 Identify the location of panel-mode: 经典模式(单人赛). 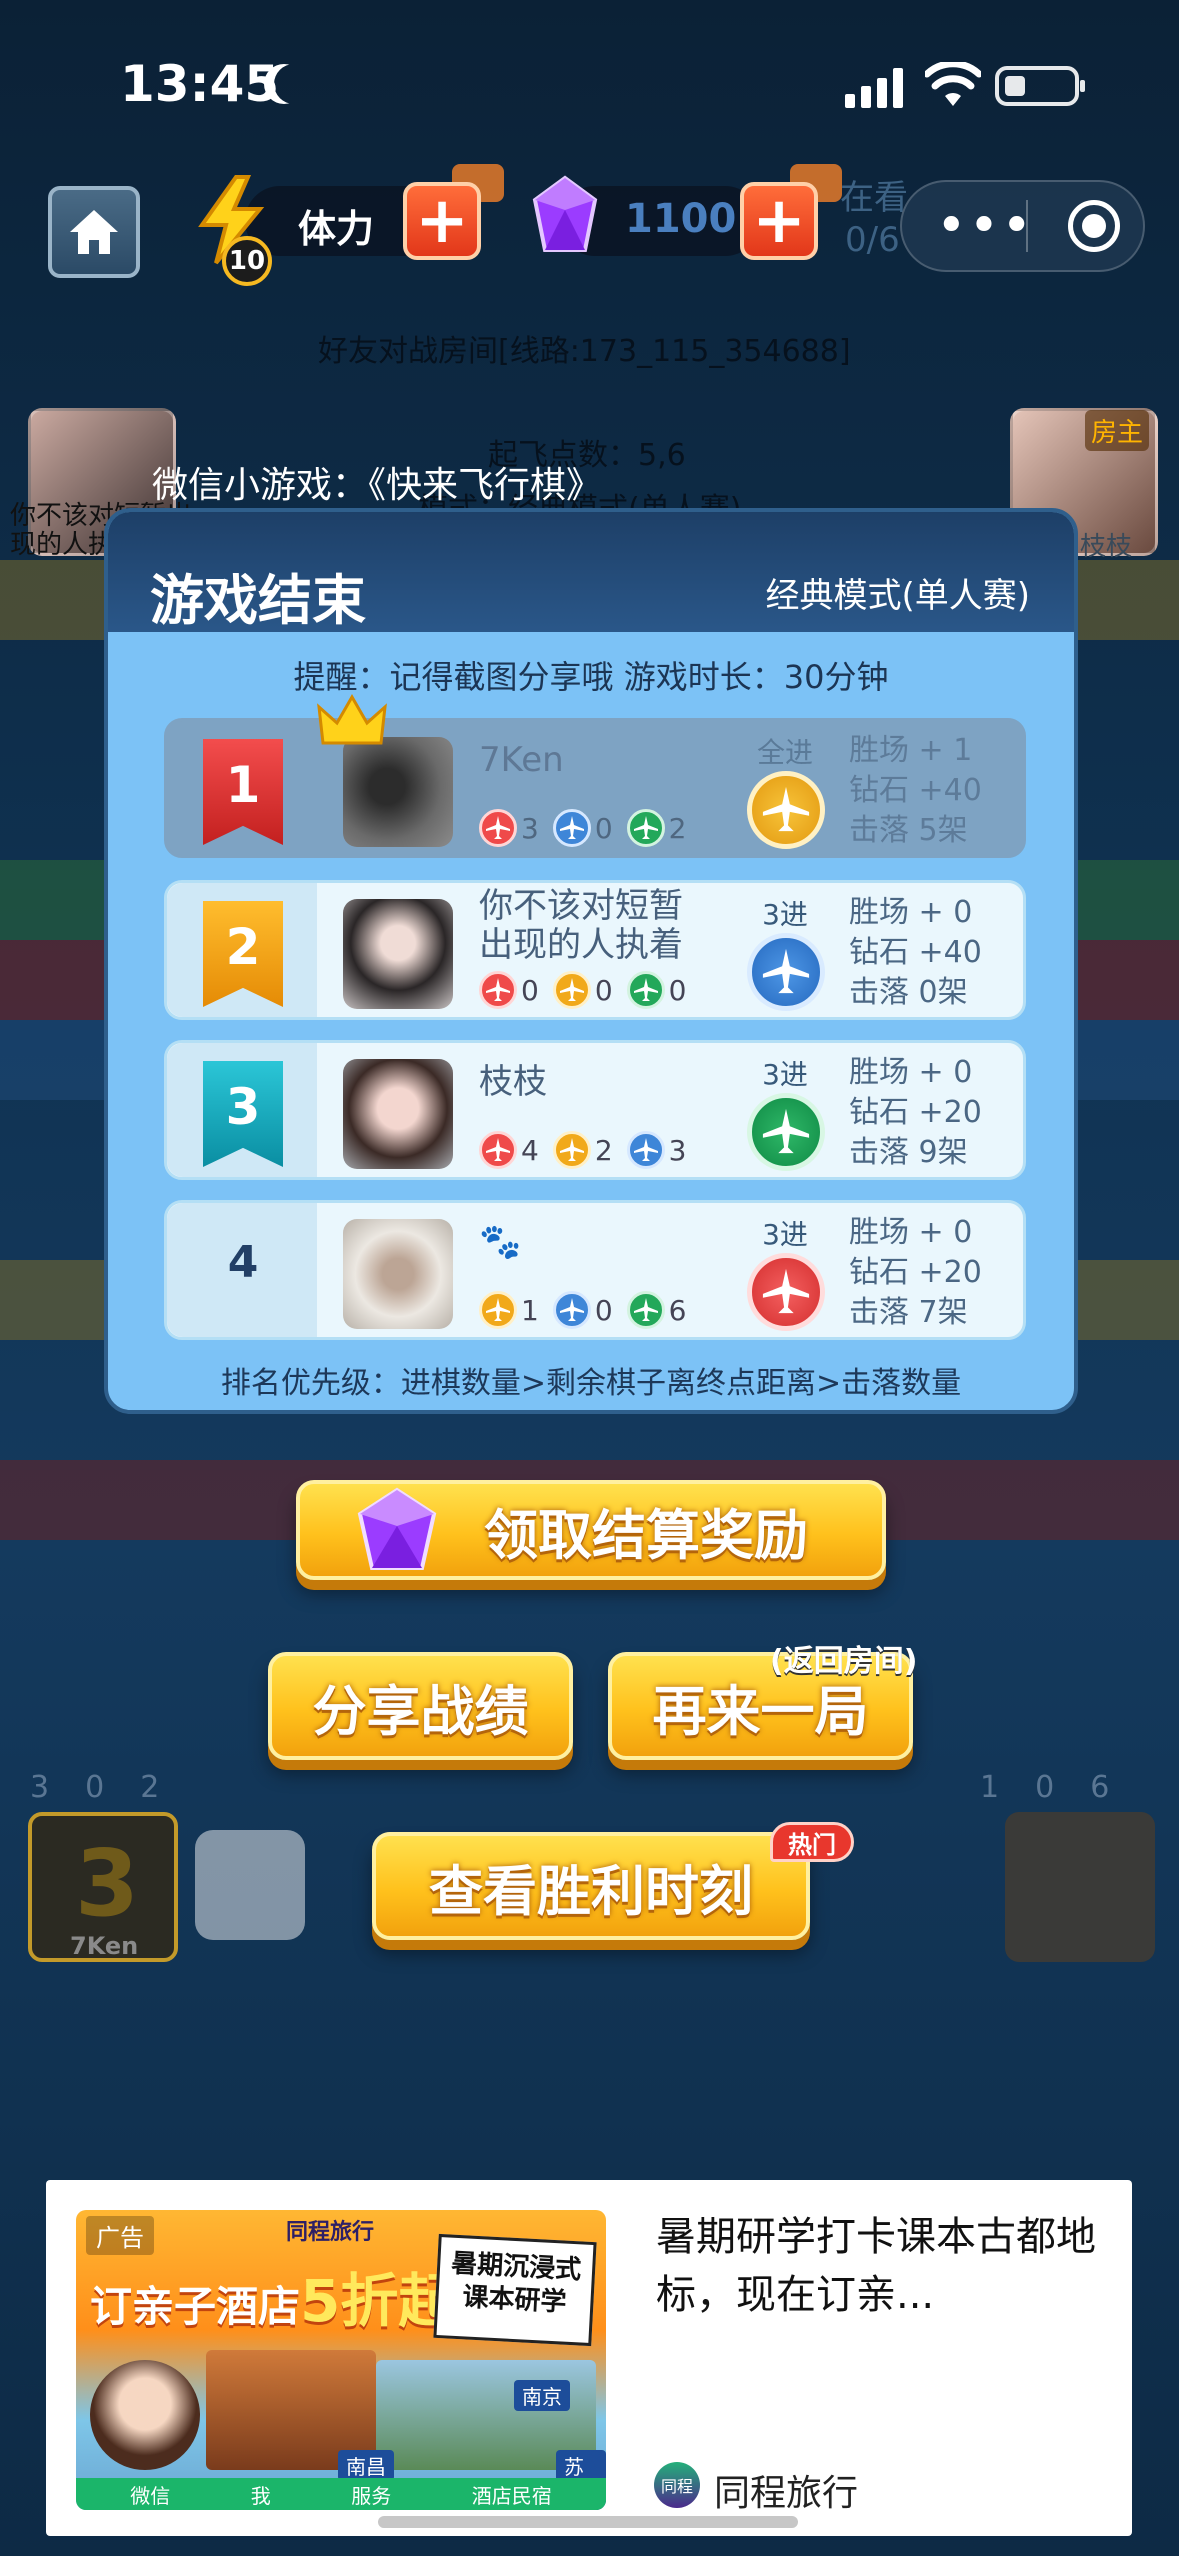
(897, 596).